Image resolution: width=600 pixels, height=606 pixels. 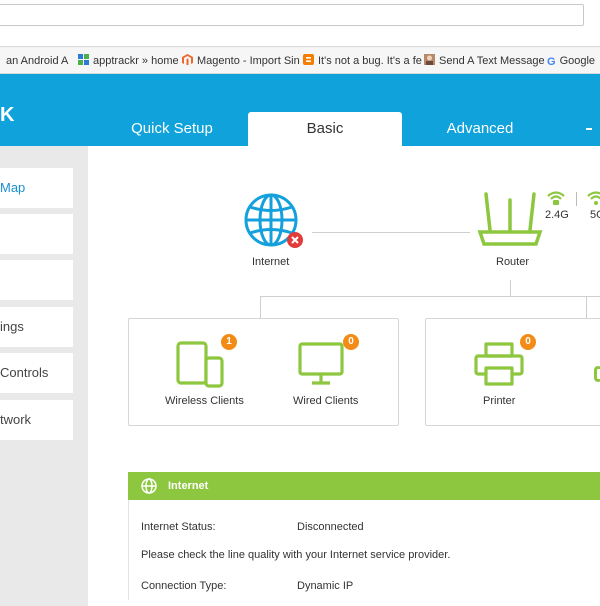 What do you see at coordinates (260, 307) in the screenshot?
I see `branch-left-line` at bounding box center [260, 307].